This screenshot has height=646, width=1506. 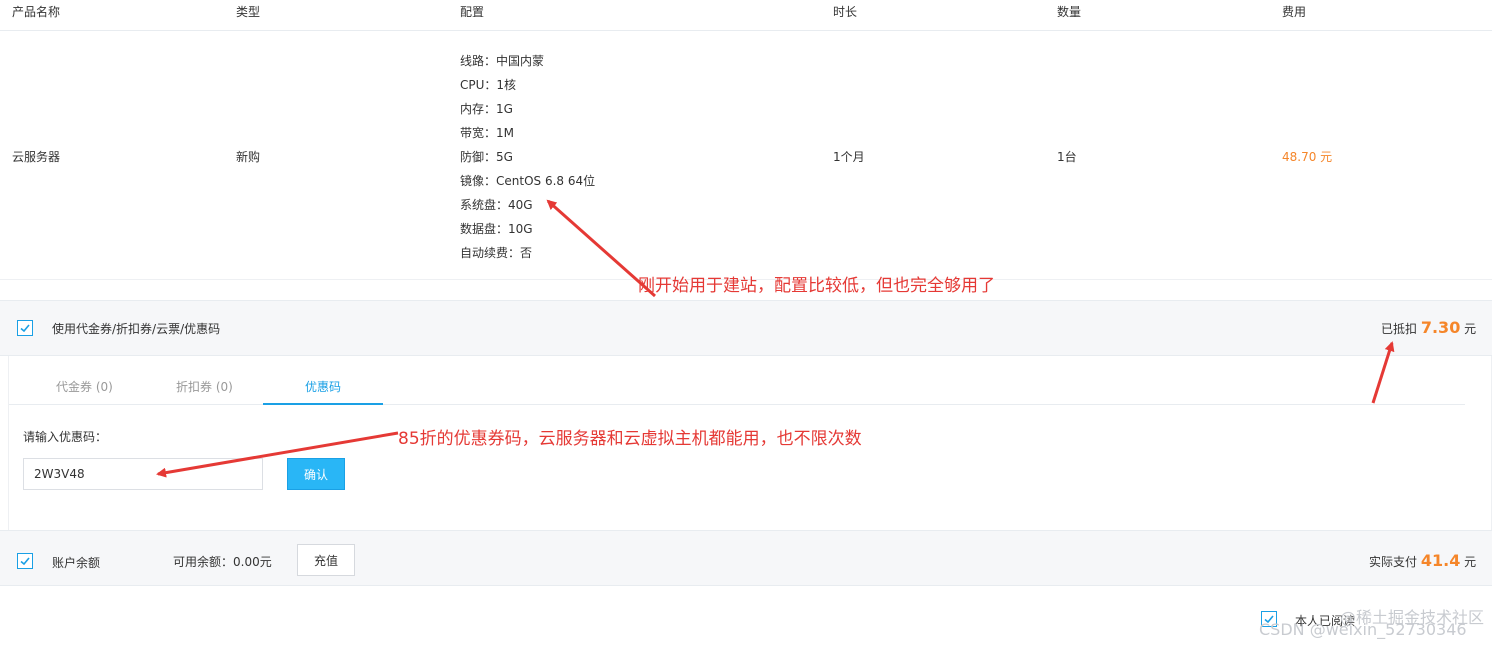 I want to click on config-line: 线路：中国内蒙, so click(x=502, y=61).